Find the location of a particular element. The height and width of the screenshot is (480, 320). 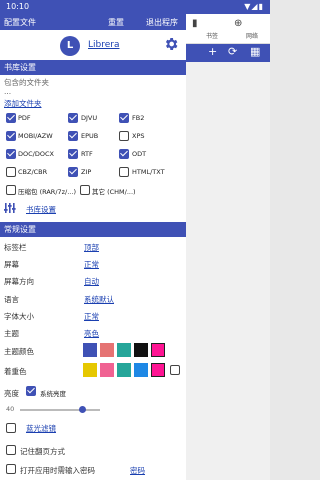

add-icon: + is located at coordinates (212, 51).